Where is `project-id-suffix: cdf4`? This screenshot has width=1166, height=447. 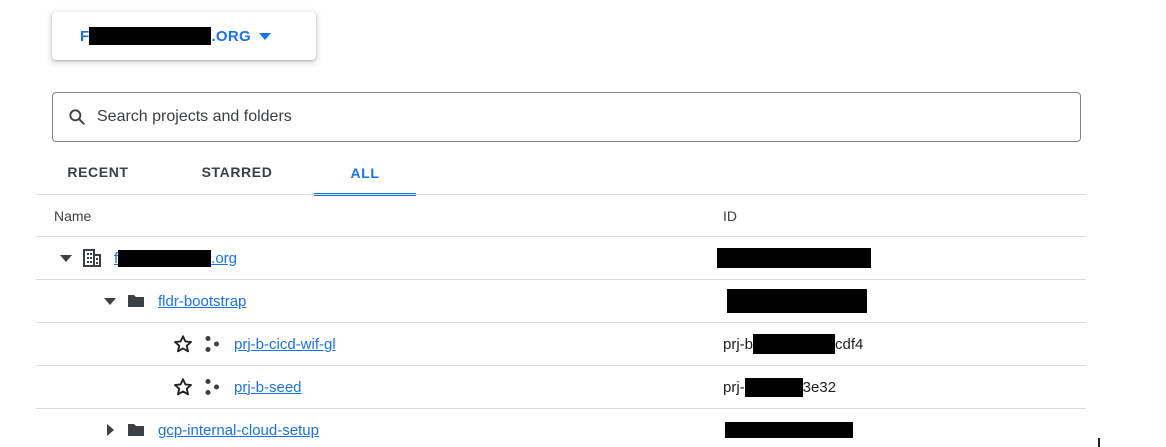 project-id-suffix: cdf4 is located at coordinates (849, 344).